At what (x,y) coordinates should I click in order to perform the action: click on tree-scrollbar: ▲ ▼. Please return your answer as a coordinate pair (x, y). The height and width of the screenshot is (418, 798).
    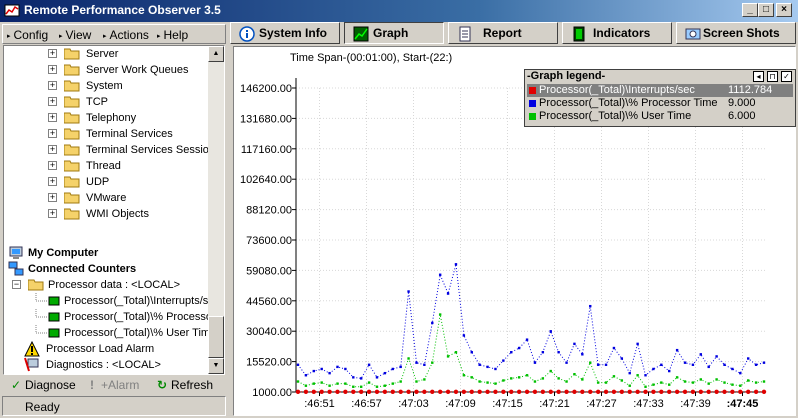
    Looking at the image, I should click on (216, 210).